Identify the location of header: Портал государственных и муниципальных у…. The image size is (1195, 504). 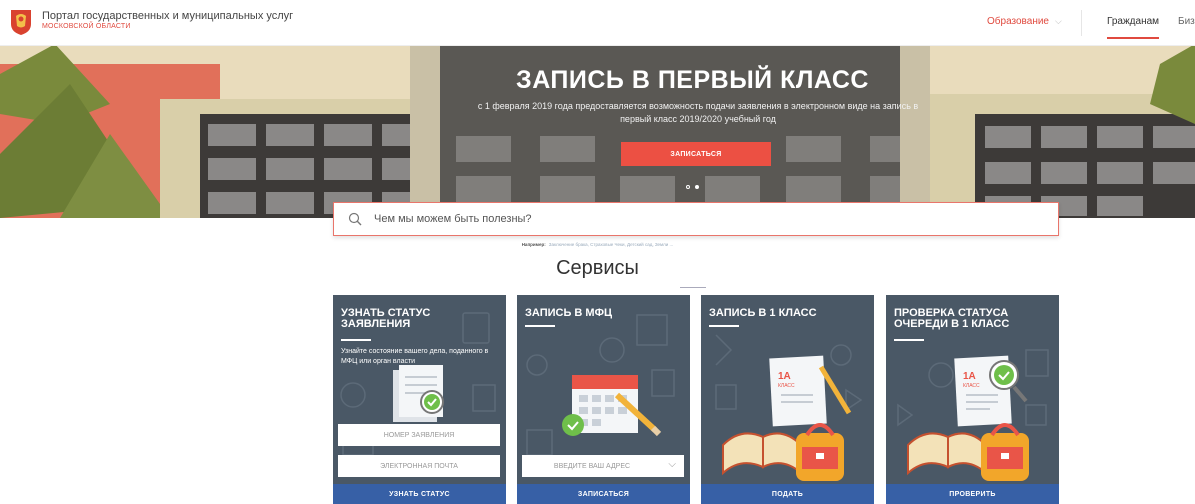
(597, 23).